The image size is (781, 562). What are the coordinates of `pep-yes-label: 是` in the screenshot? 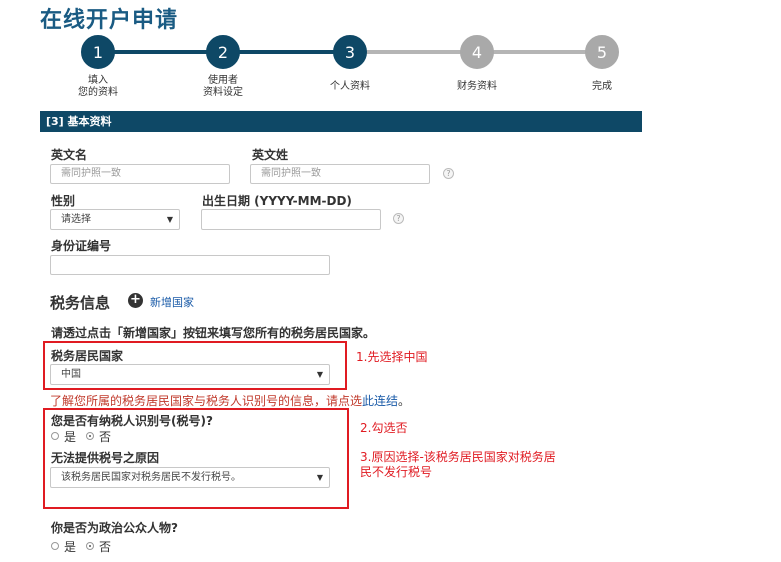 It's located at (70, 547).